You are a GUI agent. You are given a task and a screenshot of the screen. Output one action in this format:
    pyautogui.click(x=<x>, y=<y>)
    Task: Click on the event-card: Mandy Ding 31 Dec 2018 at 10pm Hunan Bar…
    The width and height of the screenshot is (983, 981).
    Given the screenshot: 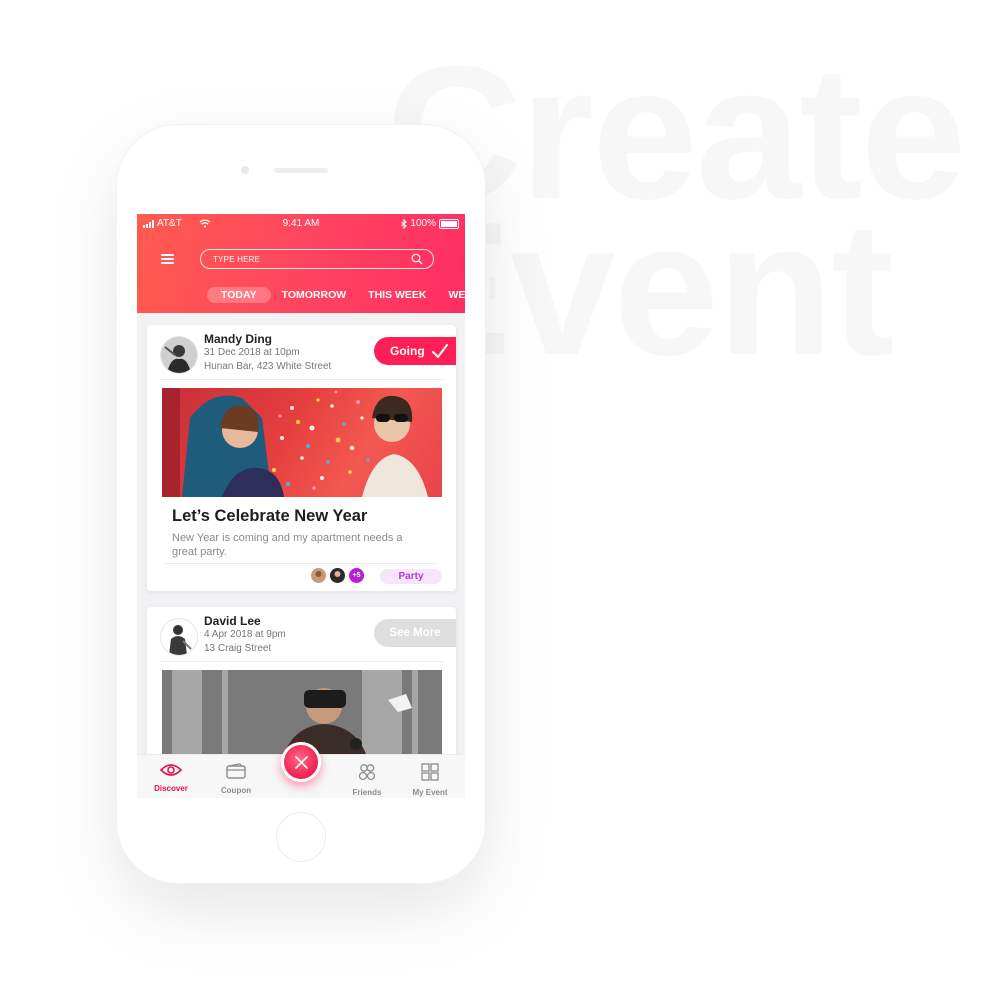 What is the action you would take?
    pyautogui.click(x=301, y=458)
    